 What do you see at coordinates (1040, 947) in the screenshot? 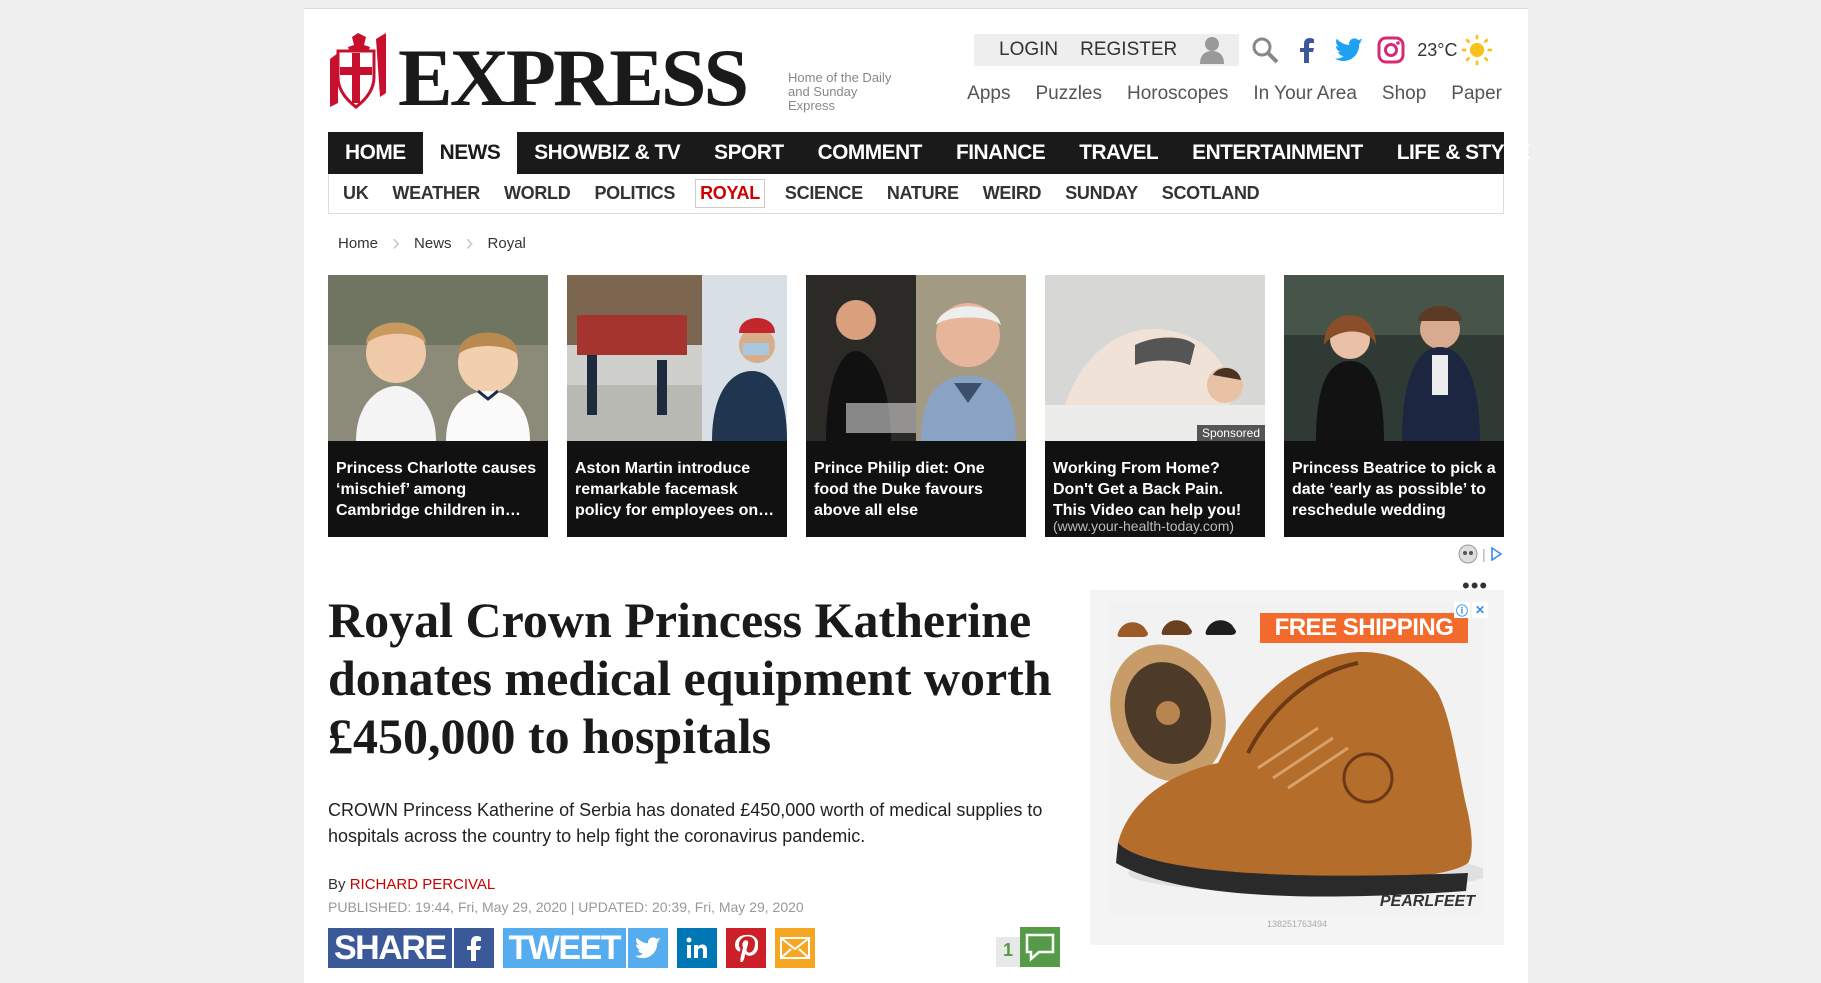
I see `comment-bubble-icon` at bounding box center [1040, 947].